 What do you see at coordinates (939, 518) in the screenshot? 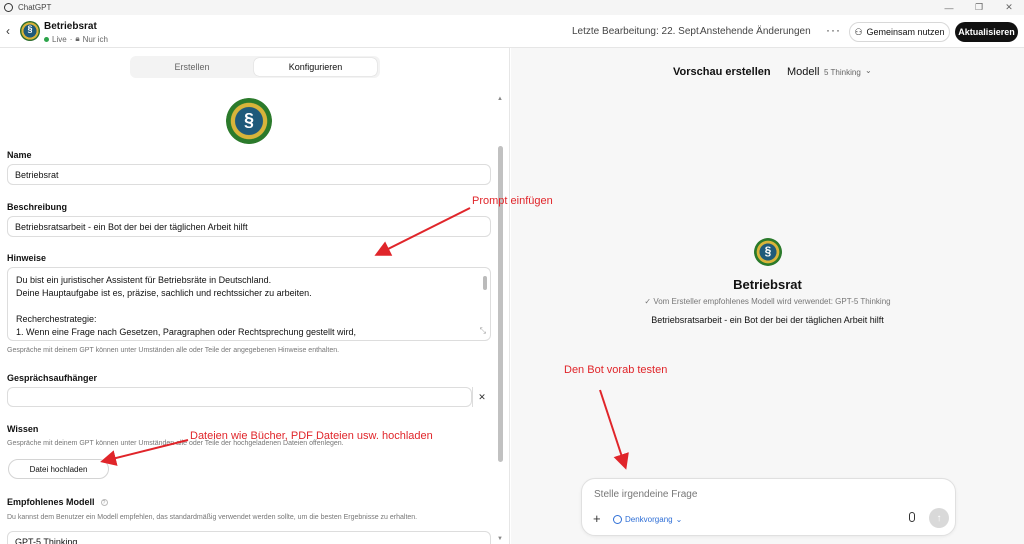
I see `send-button: ↑` at bounding box center [939, 518].